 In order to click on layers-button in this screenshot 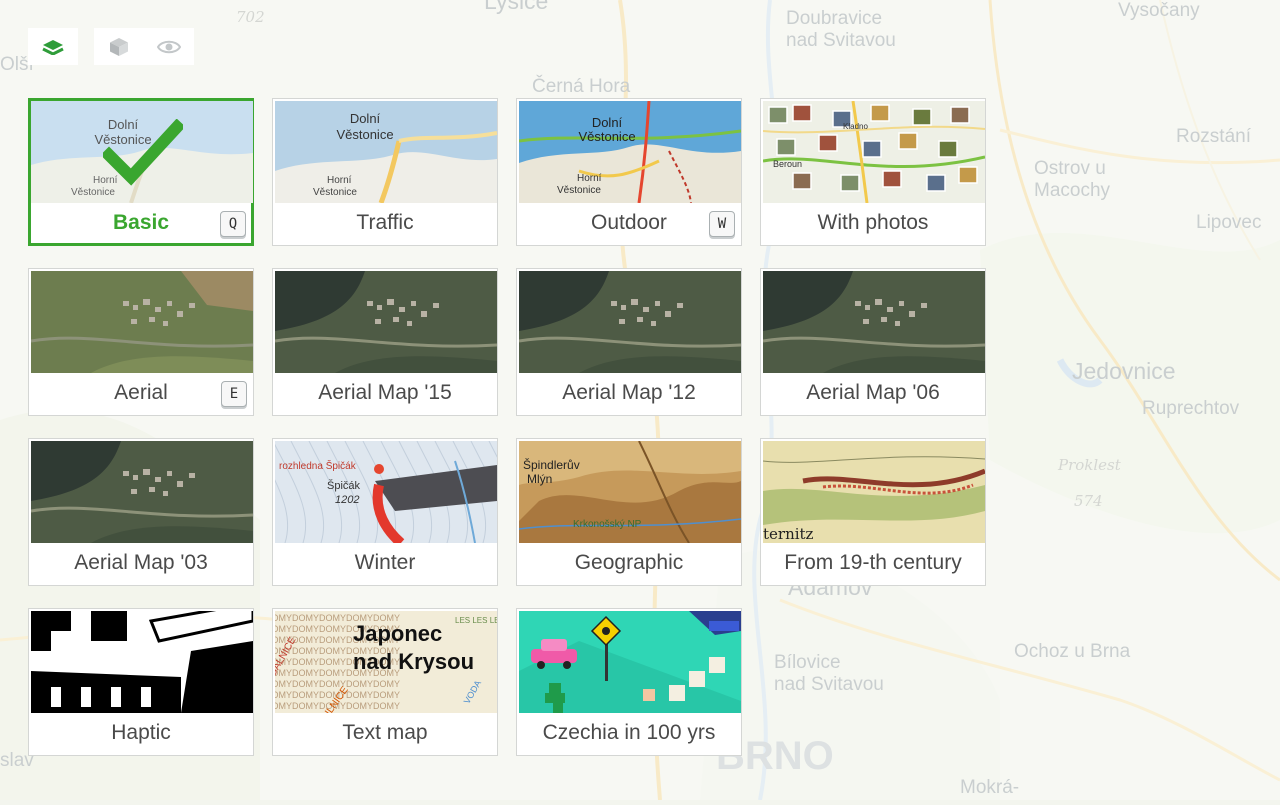, I will do `click(53, 46)`.